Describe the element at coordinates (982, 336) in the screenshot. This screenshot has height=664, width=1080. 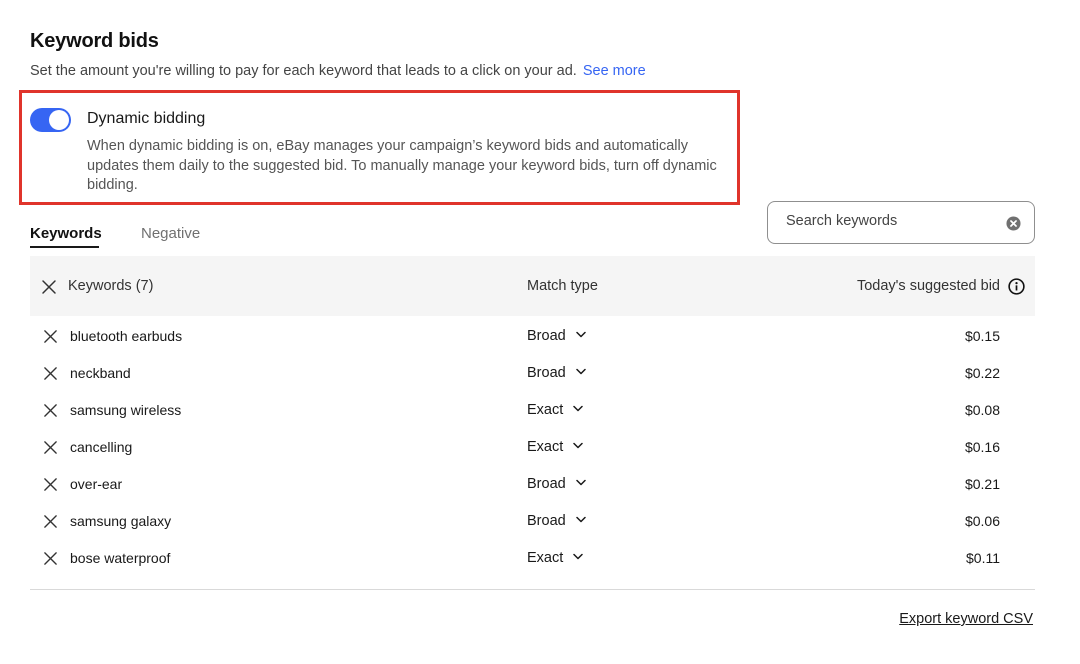
I see `bid-cell: $0.15` at that location.